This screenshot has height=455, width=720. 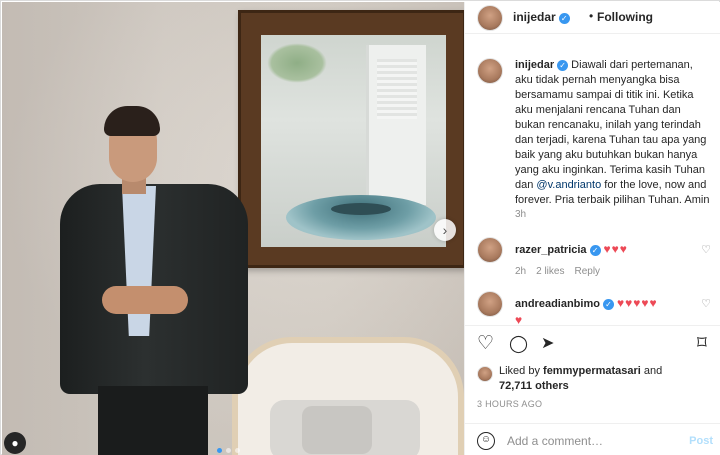 I want to click on comment-reply-button: Reply, so click(x=587, y=271).